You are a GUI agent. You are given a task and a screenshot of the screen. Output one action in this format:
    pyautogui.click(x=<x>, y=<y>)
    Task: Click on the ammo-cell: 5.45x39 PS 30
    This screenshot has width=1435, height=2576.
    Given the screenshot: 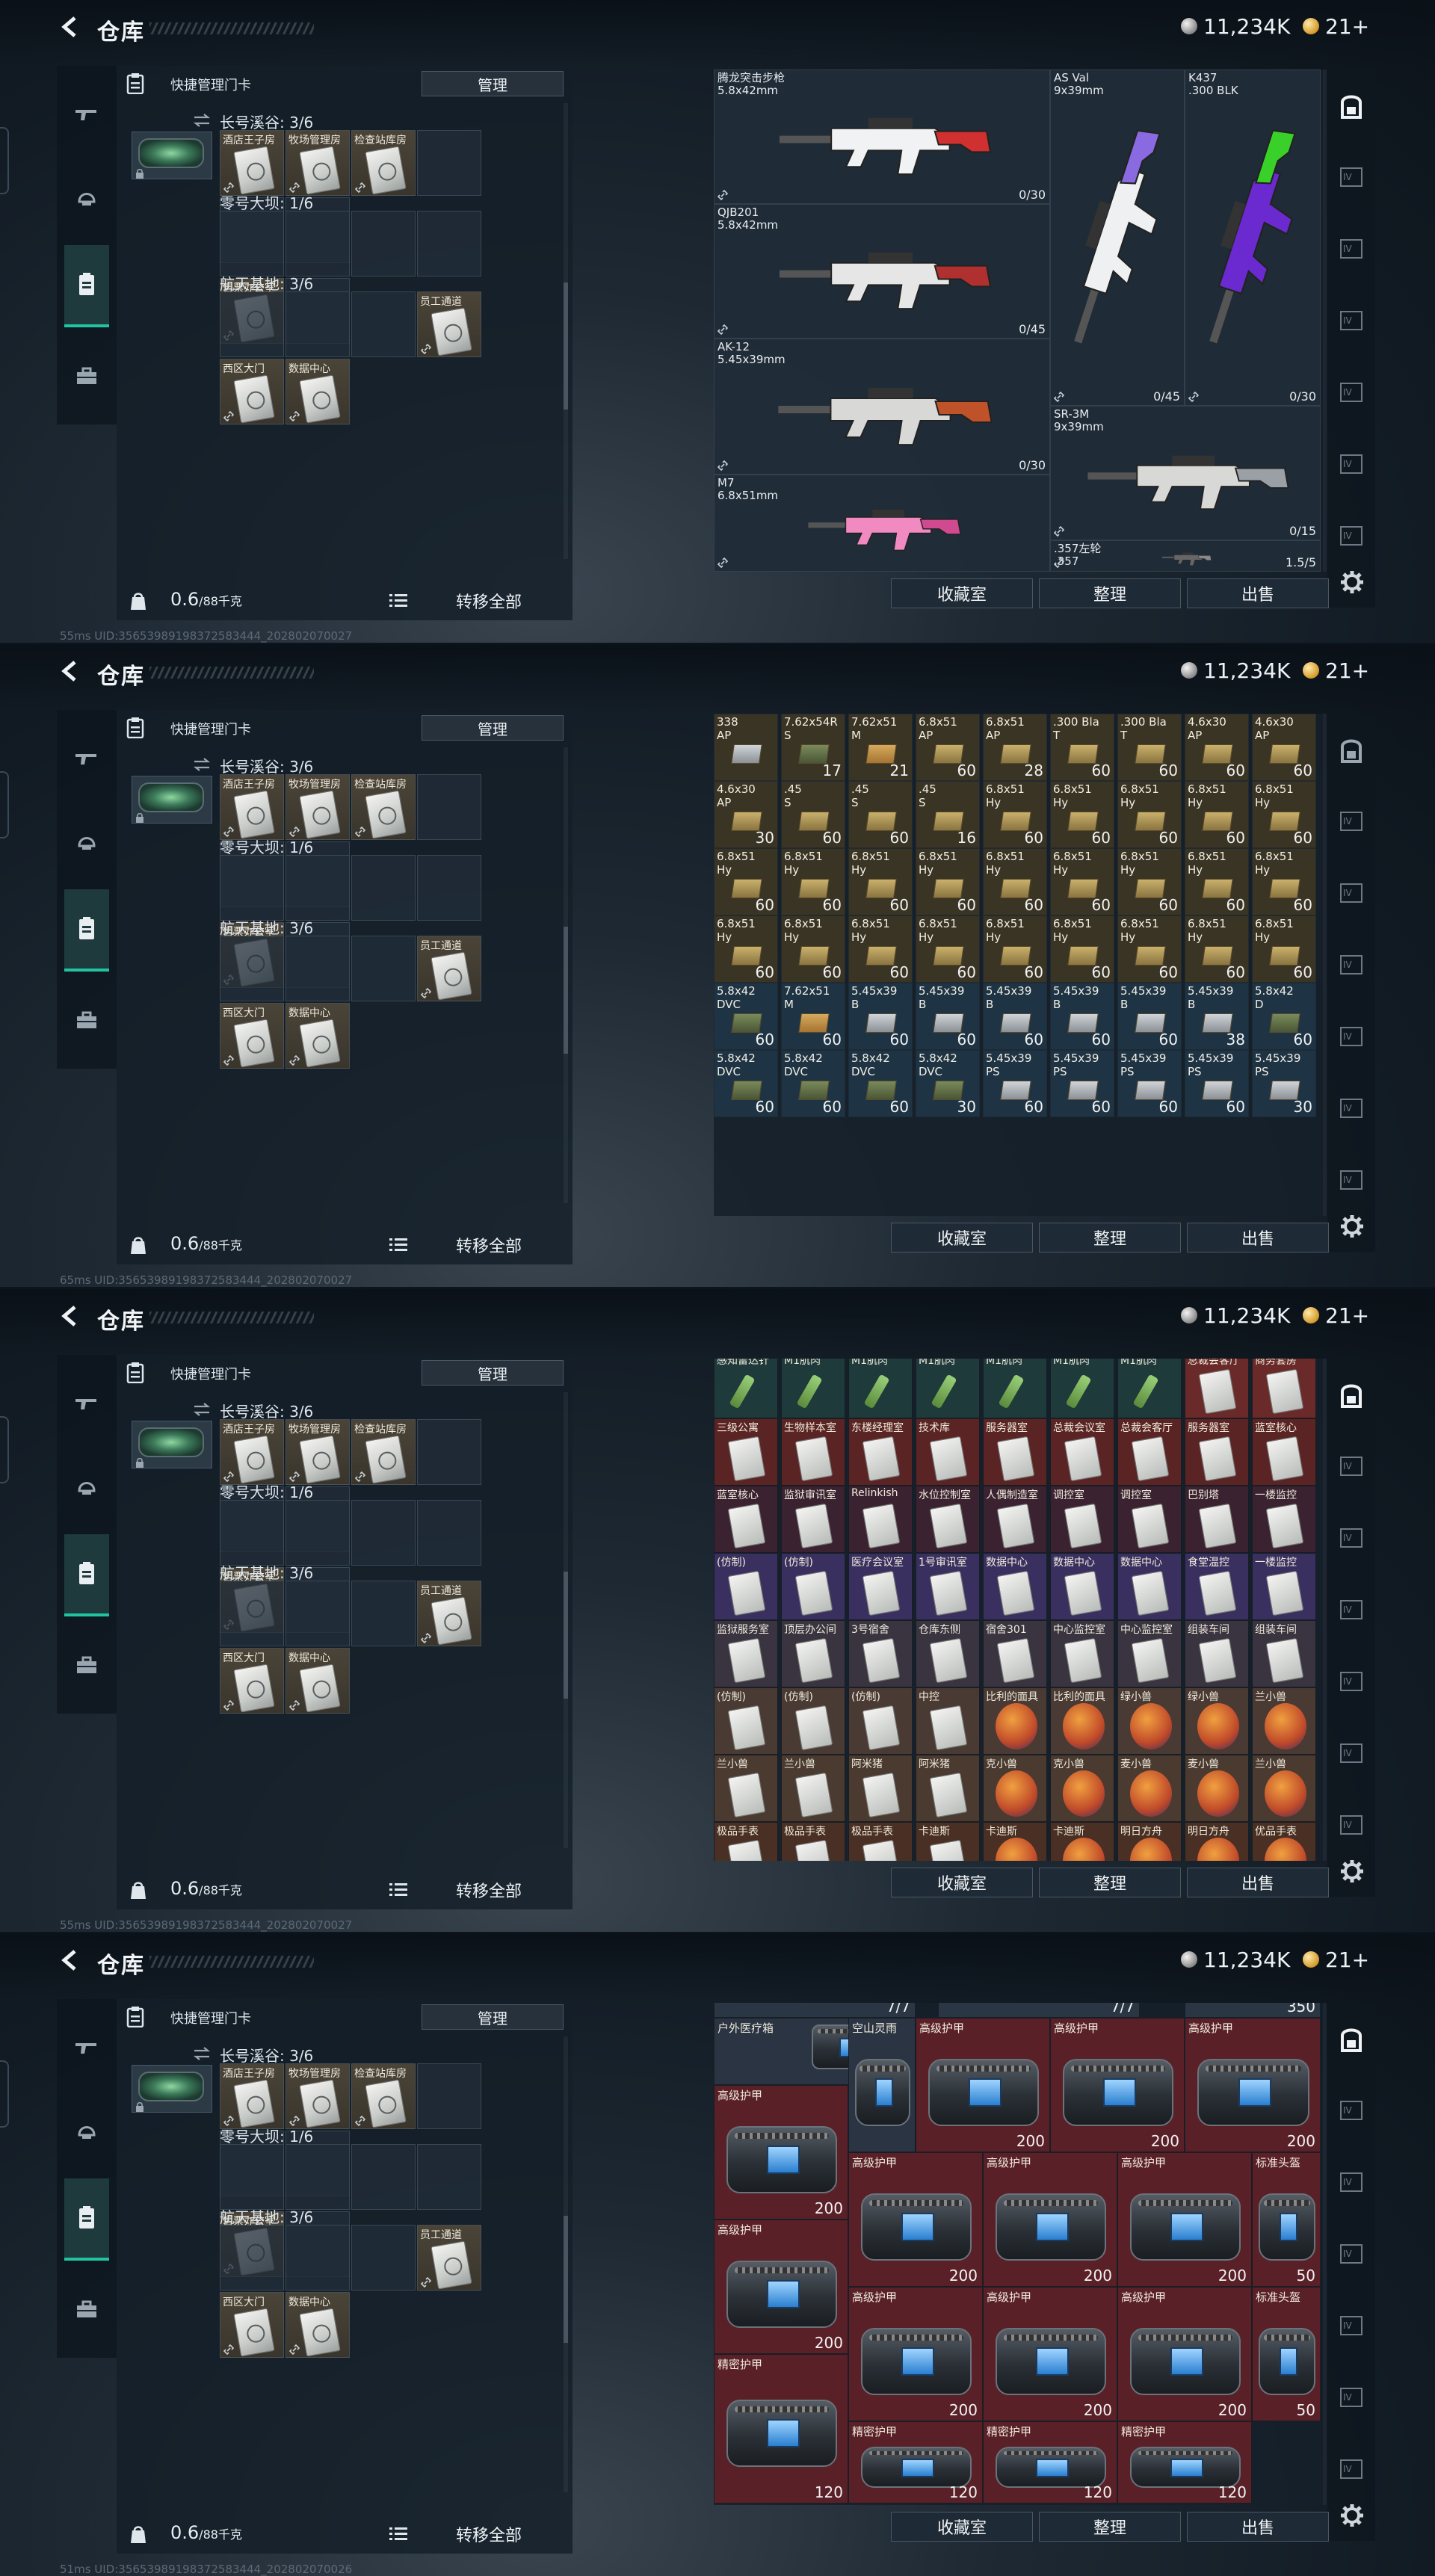 What is the action you would take?
    pyautogui.click(x=1284, y=1084)
    